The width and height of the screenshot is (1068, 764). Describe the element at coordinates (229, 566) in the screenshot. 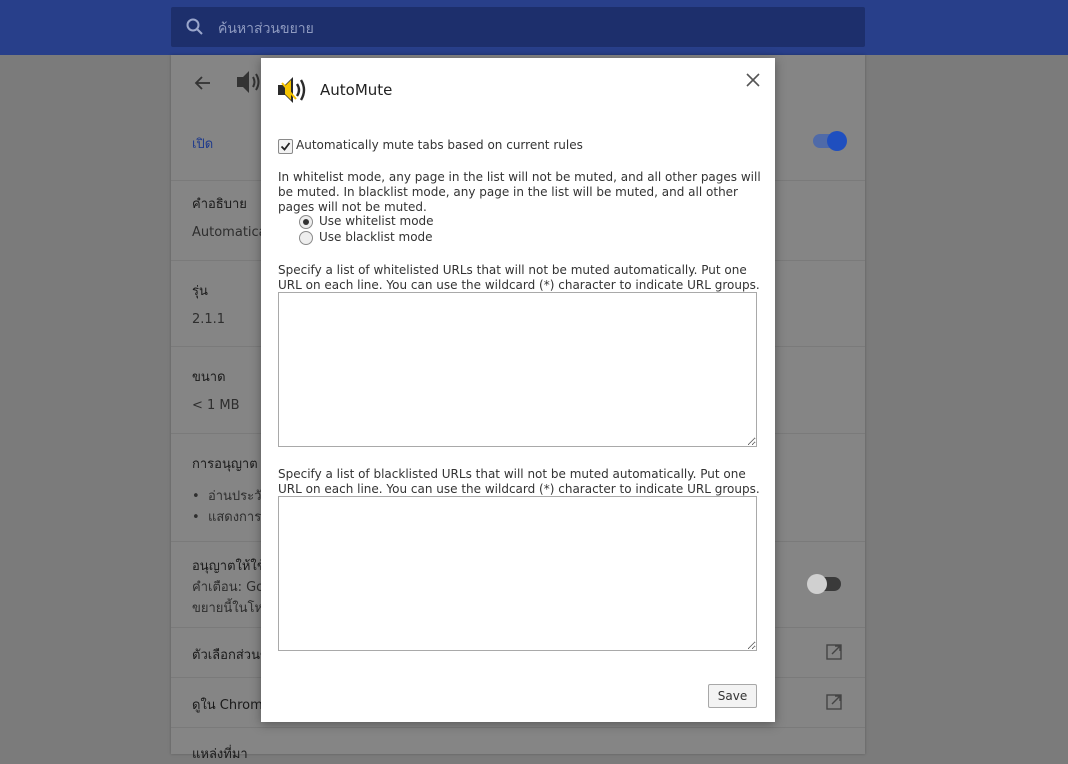

I see `incognito-title: อนุญาตให้ใช้` at that location.